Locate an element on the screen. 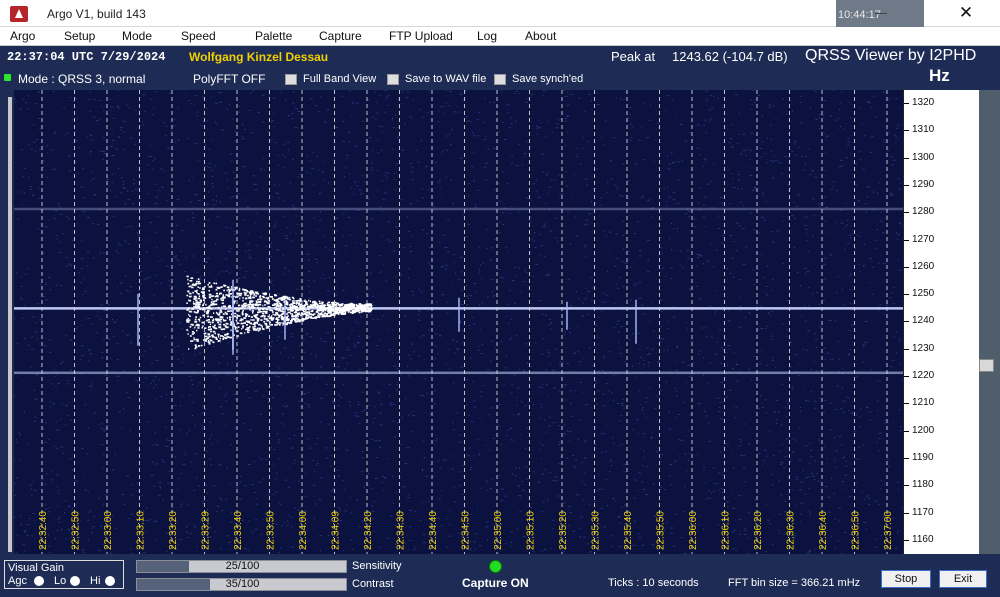 This screenshot has width=1000, height=597. freq-label: 1250 is located at coordinates (923, 294).